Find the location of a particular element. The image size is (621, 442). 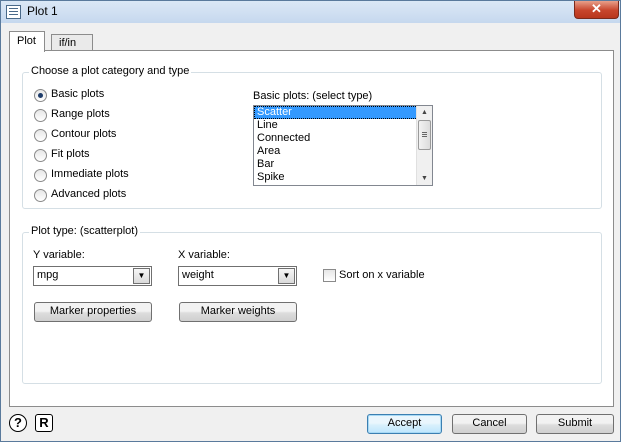

radio-label: Range plots is located at coordinates (80, 114).